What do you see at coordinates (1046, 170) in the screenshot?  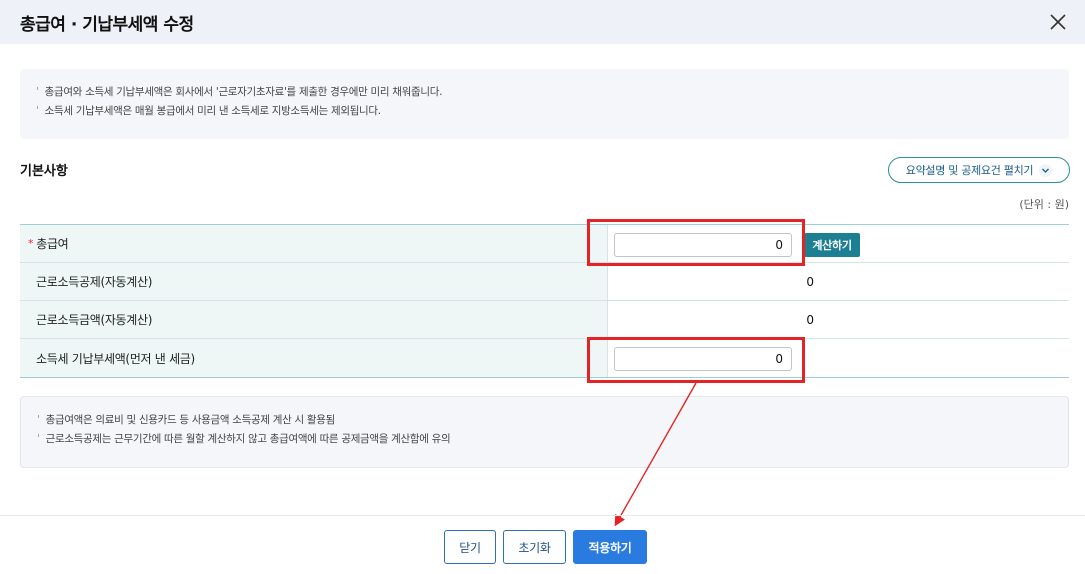 I see `chevron-down-icon` at bounding box center [1046, 170].